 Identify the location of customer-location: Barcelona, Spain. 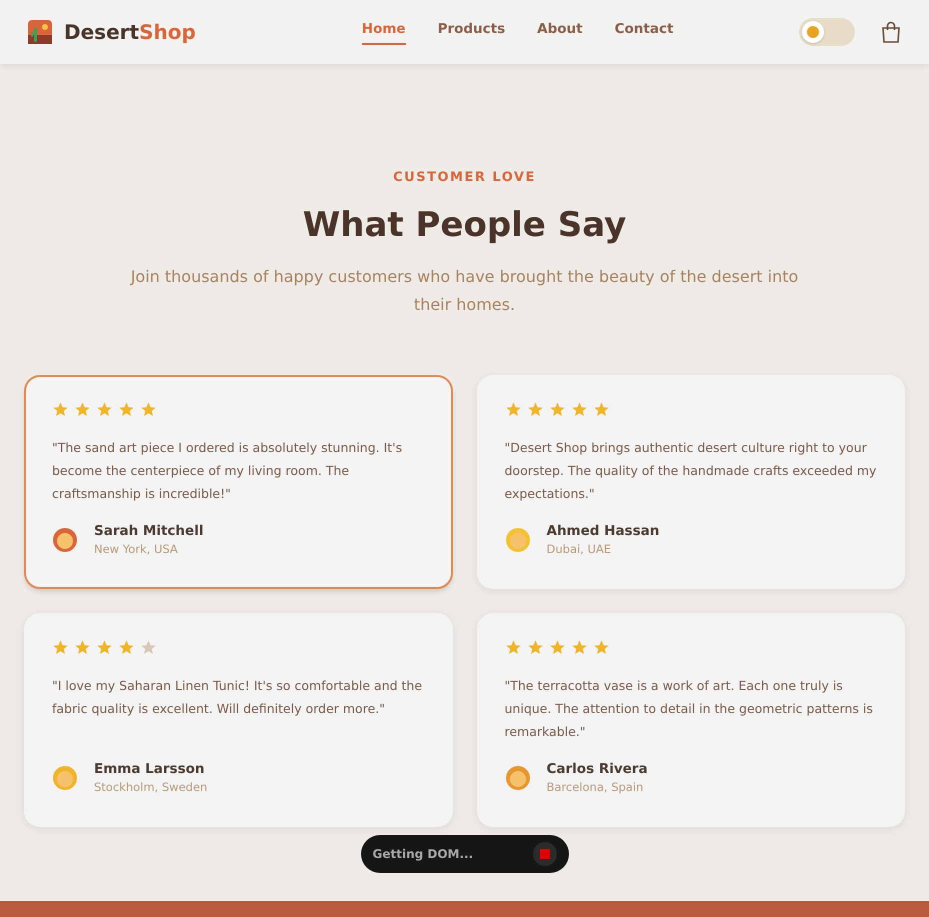
(595, 787).